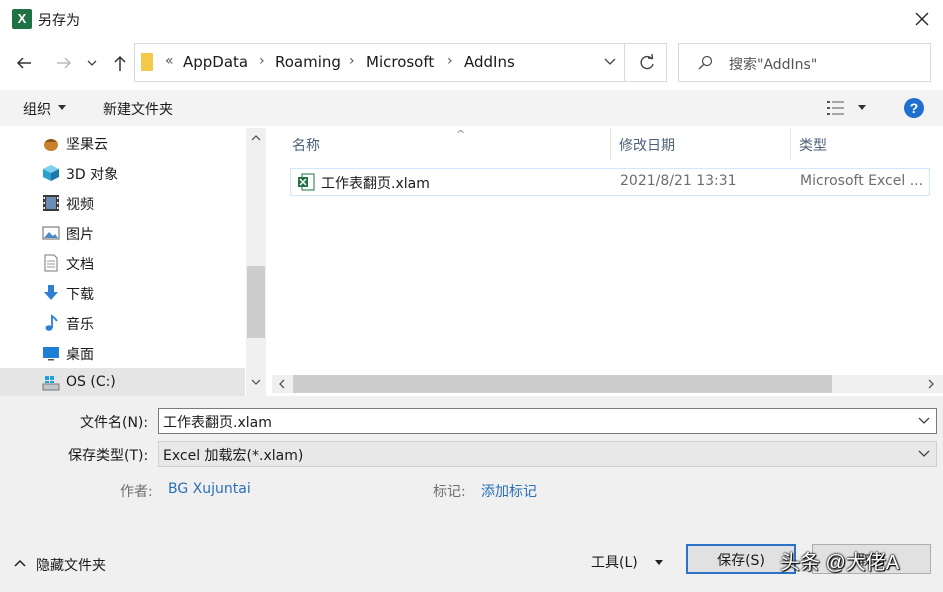  I want to click on file-date: 2021/8/21 13:31, so click(678, 181).